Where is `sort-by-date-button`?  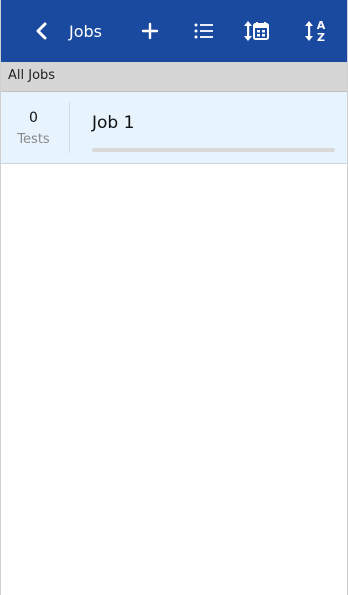 sort-by-date-button is located at coordinates (257, 31).